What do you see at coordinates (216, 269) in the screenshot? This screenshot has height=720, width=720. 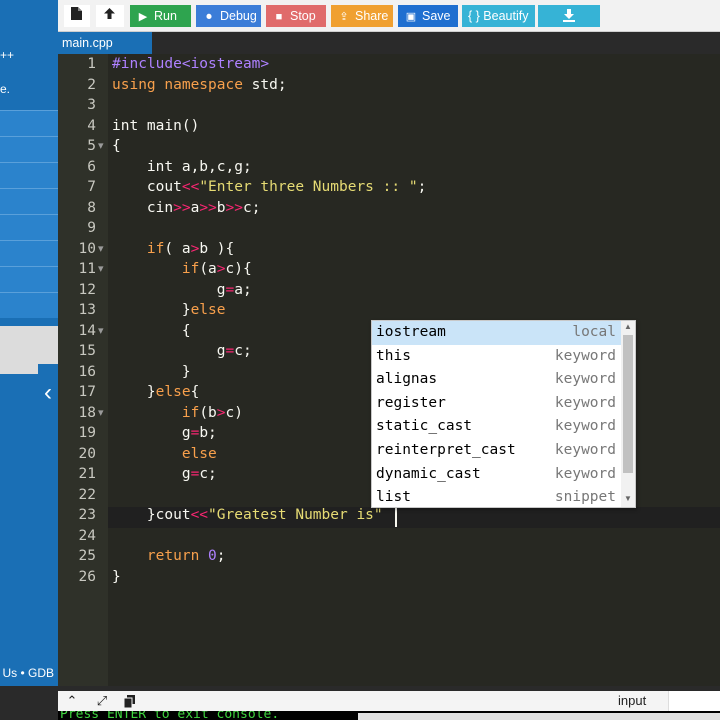 I see `code-line: if(a>c){` at bounding box center [216, 269].